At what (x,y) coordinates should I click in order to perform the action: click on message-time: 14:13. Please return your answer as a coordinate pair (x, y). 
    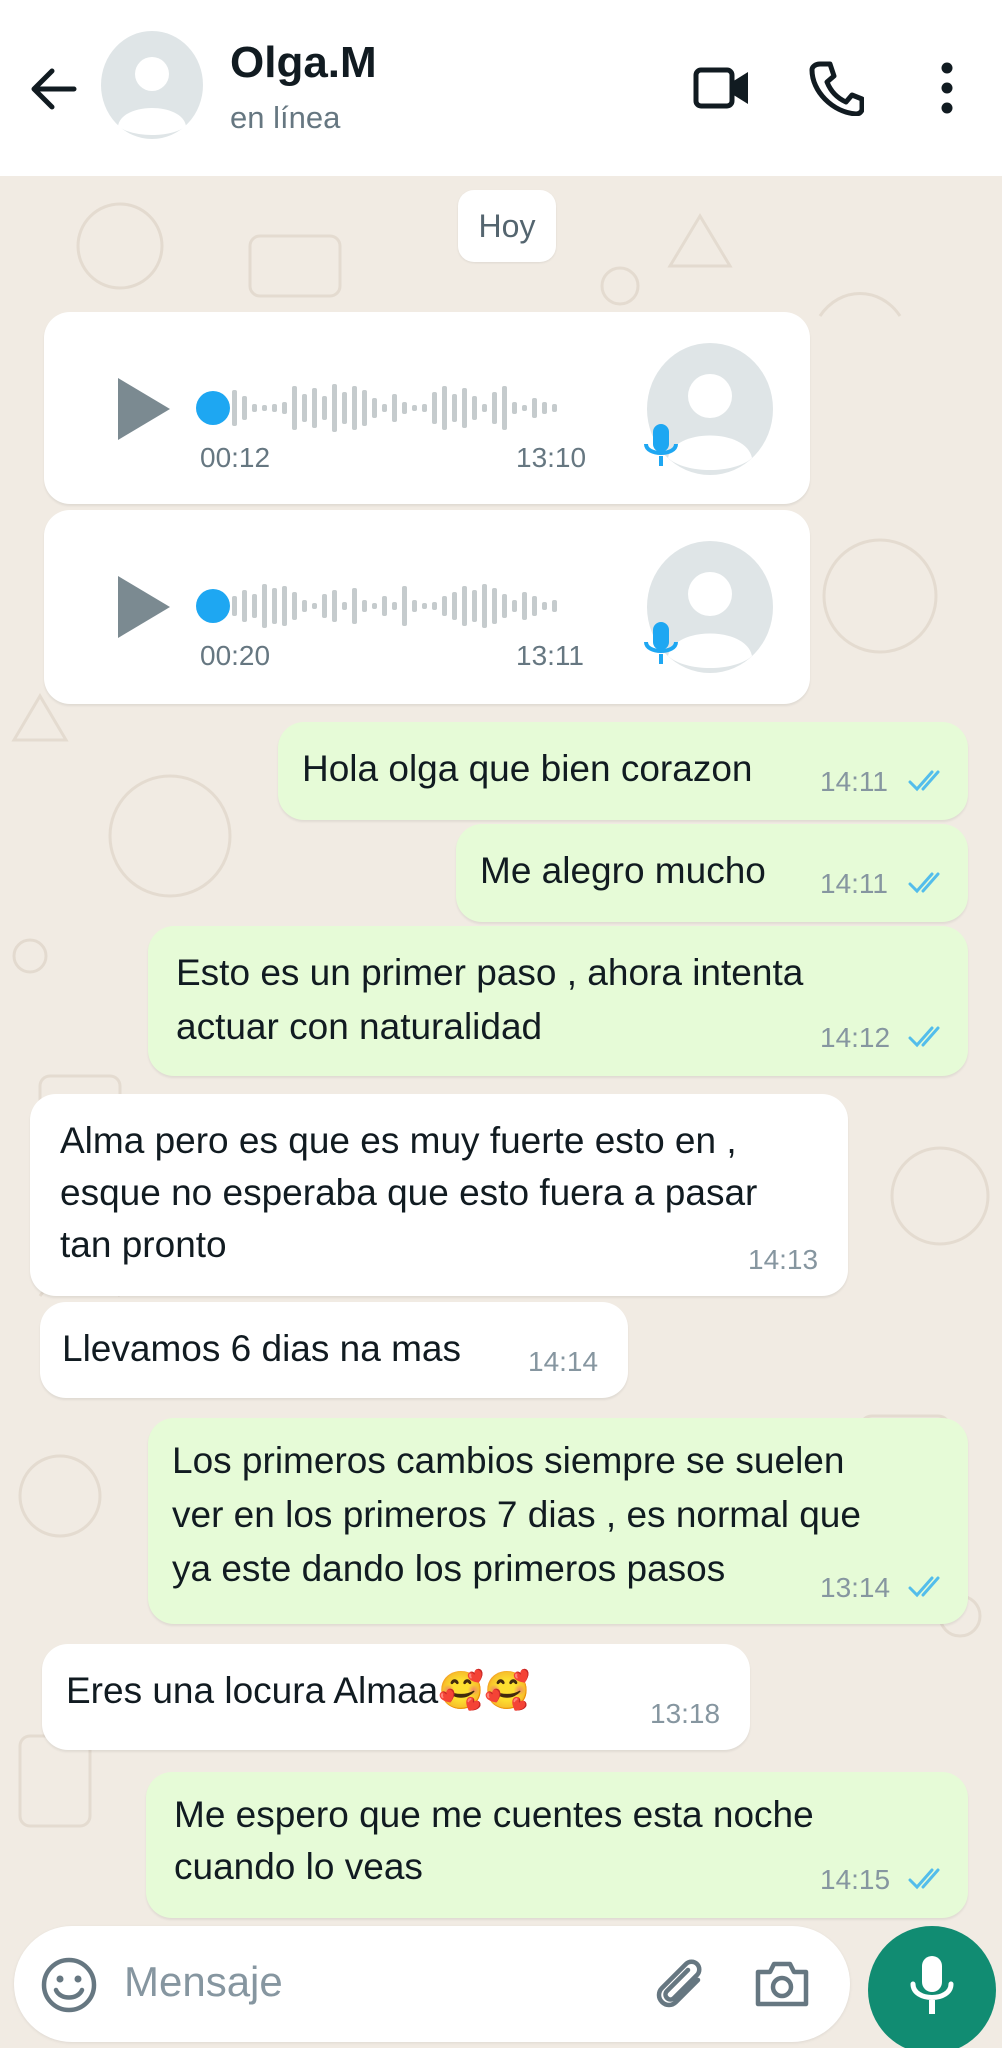
    Looking at the image, I should click on (783, 1259).